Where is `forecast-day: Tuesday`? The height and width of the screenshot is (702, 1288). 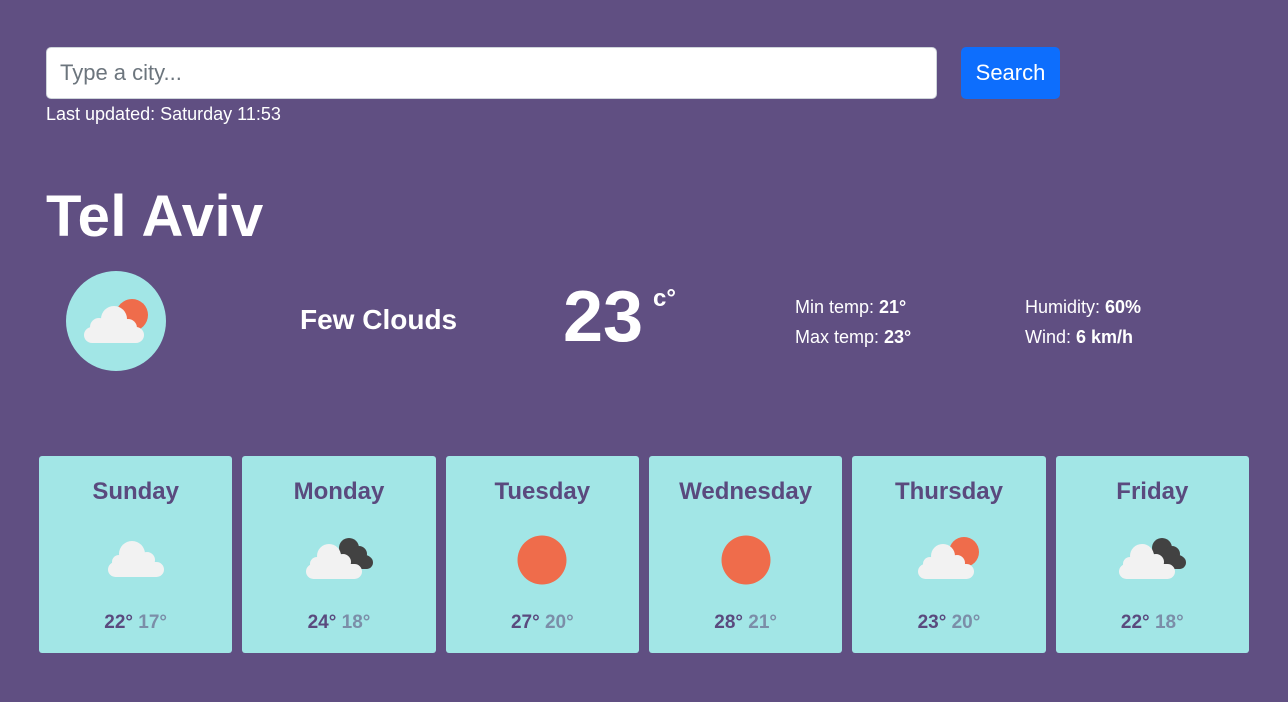
forecast-day: Tuesday is located at coordinates (542, 491).